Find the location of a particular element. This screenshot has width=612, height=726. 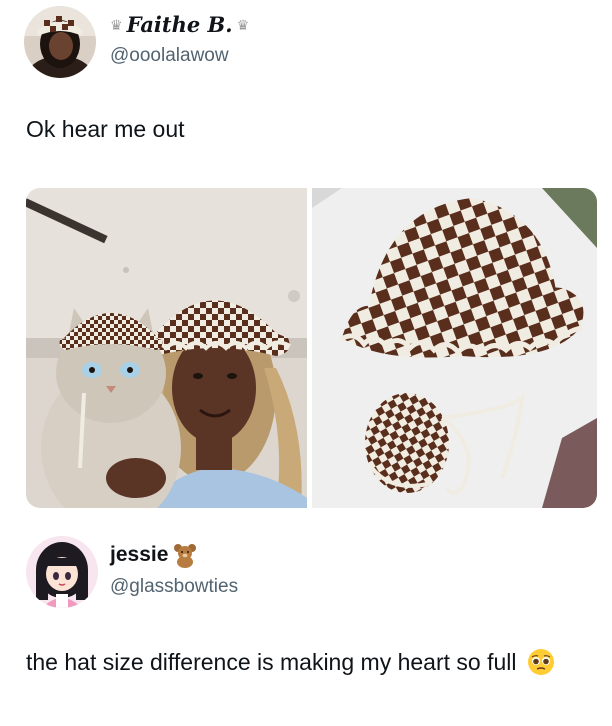

author-name-row: jessie is located at coordinates (154, 555).